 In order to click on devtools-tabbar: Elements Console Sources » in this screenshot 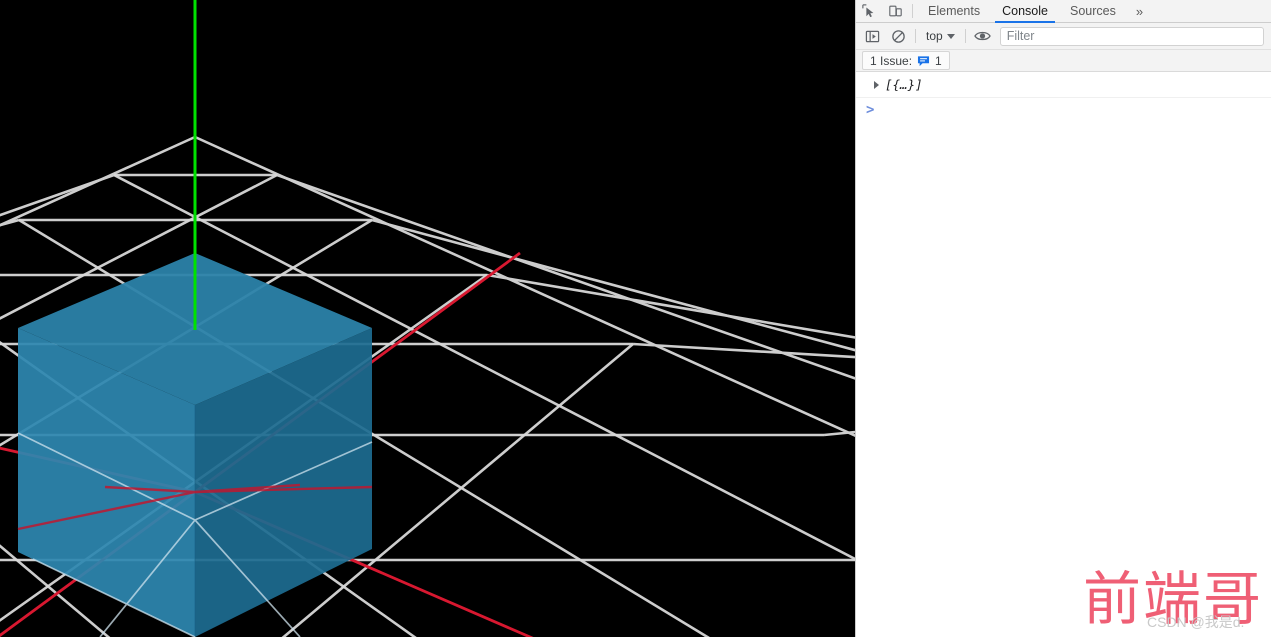, I will do `click(1063, 11)`.